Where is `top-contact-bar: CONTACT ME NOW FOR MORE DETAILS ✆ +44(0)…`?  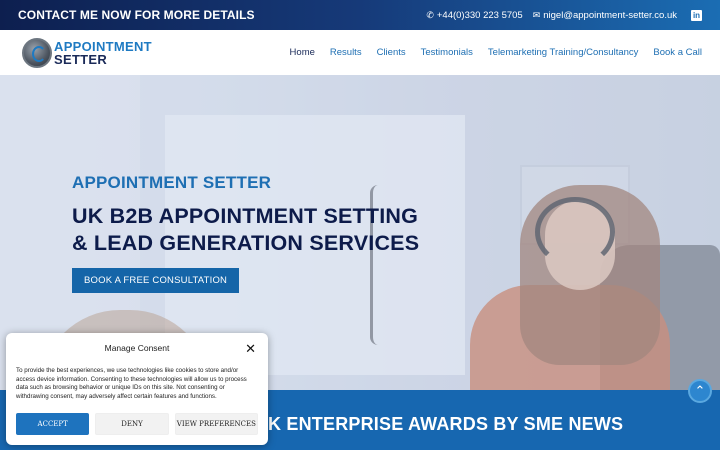
top-contact-bar: CONTACT ME NOW FOR MORE DETAILS ✆ +44(0)… is located at coordinates (360, 15).